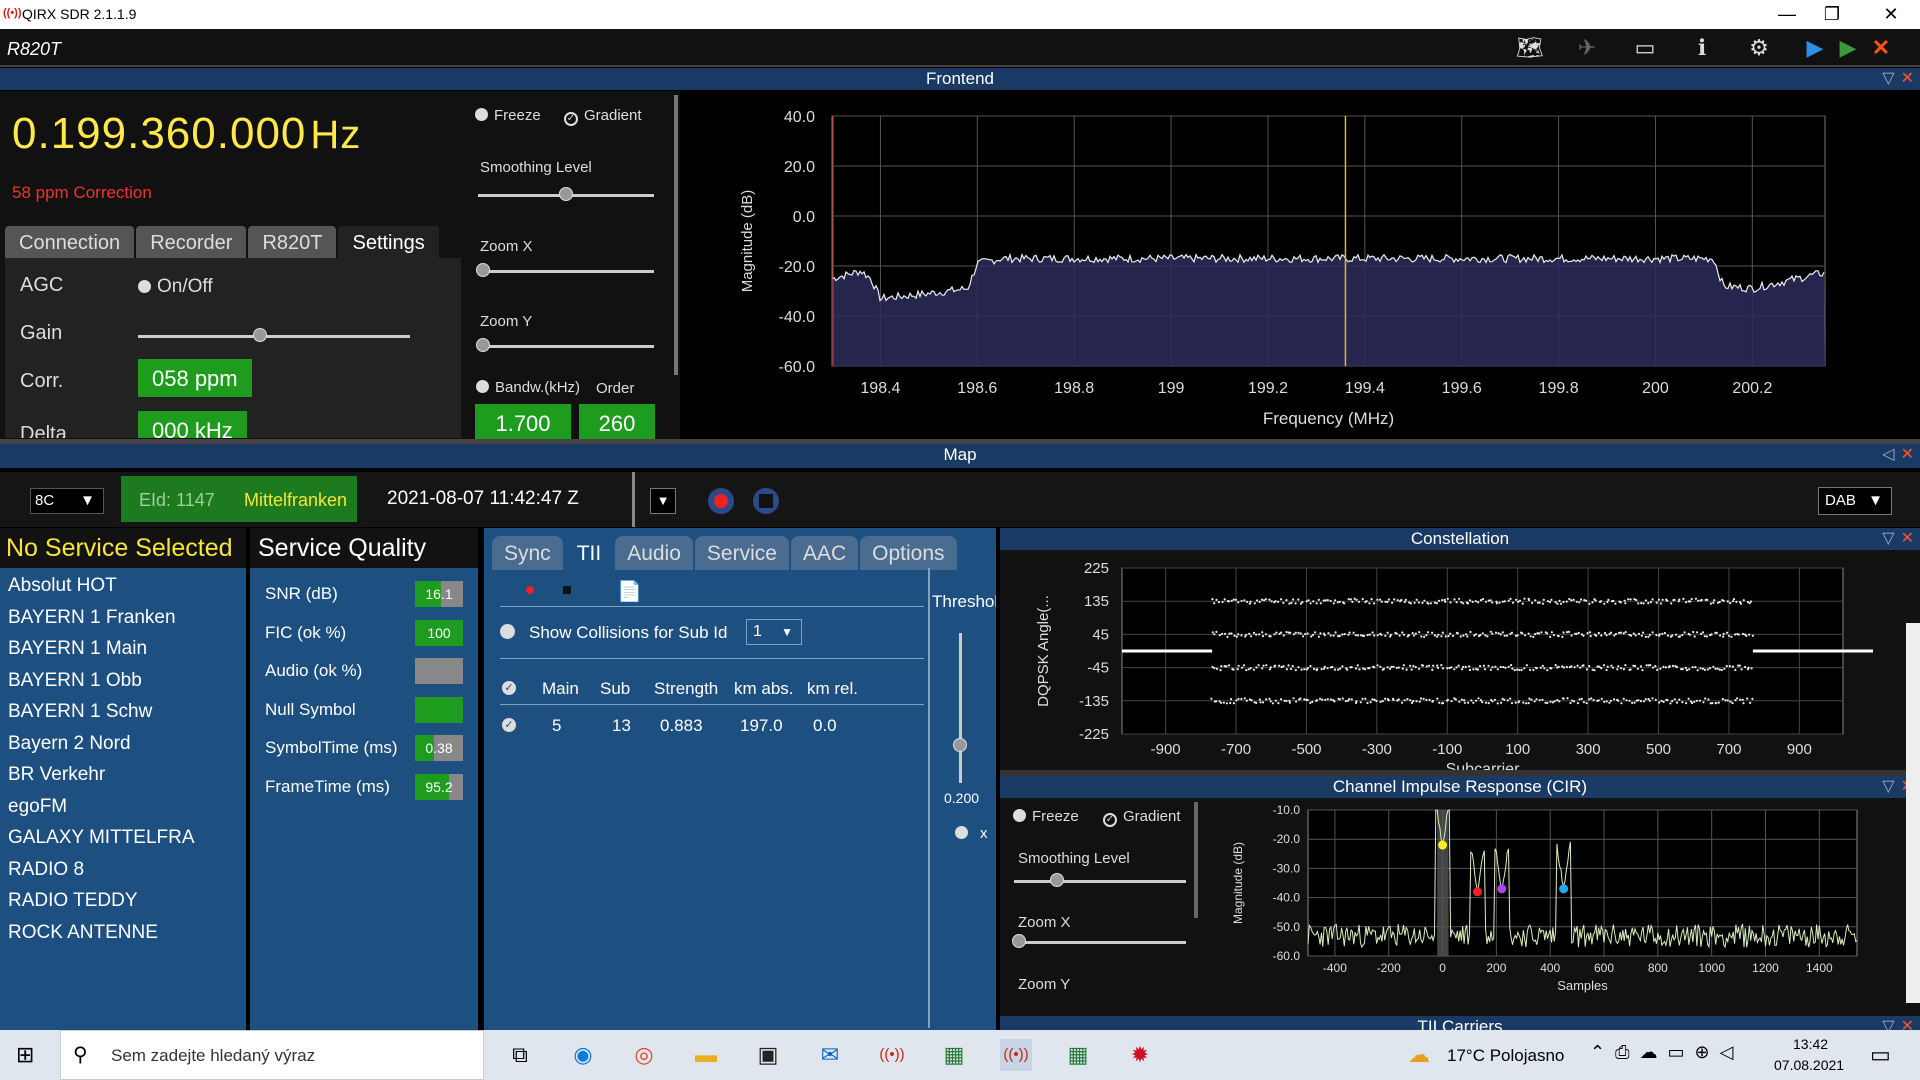 This screenshot has height=1080, width=1920. I want to click on service-item: RADIO 8, so click(46, 870).